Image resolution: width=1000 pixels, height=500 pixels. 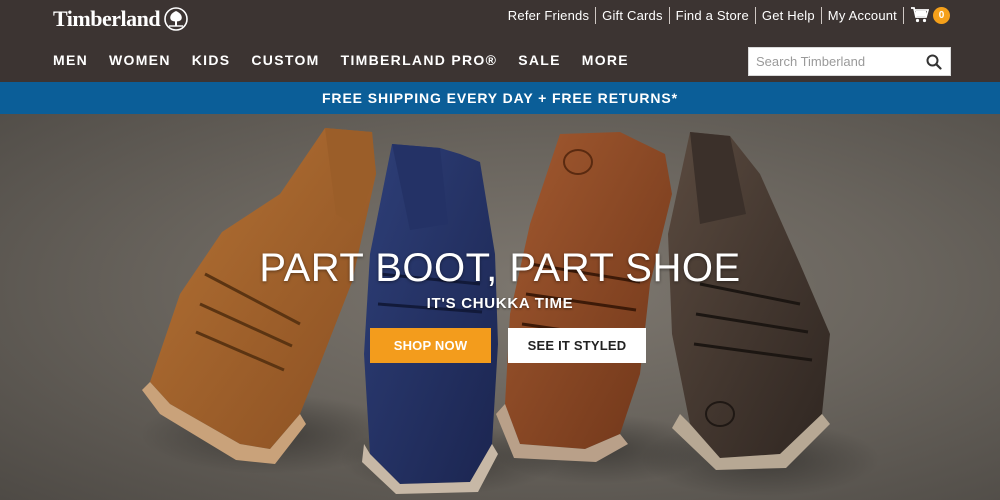 I want to click on promo-text: FREE SHIPPING EVERY DAY + FREE RETURNS*, so click(x=500, y=98).